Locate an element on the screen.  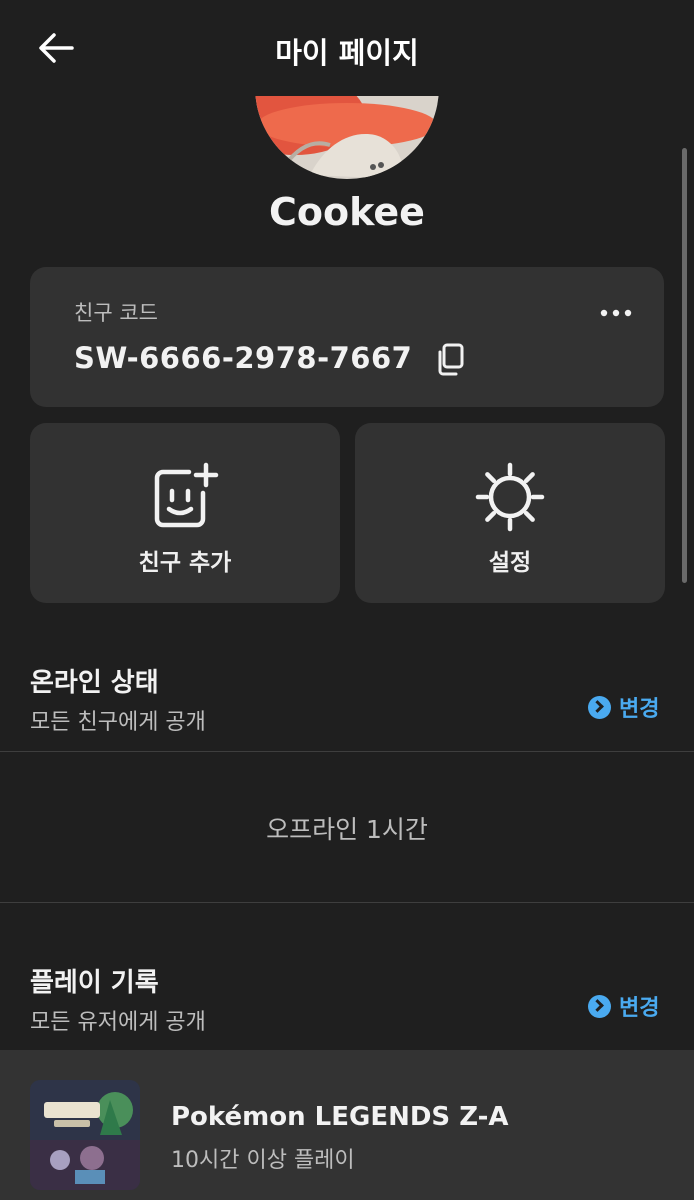
friend-code-card: 친구 코드 SW-6666-2978-7667 is located at coordinates (347, 337).